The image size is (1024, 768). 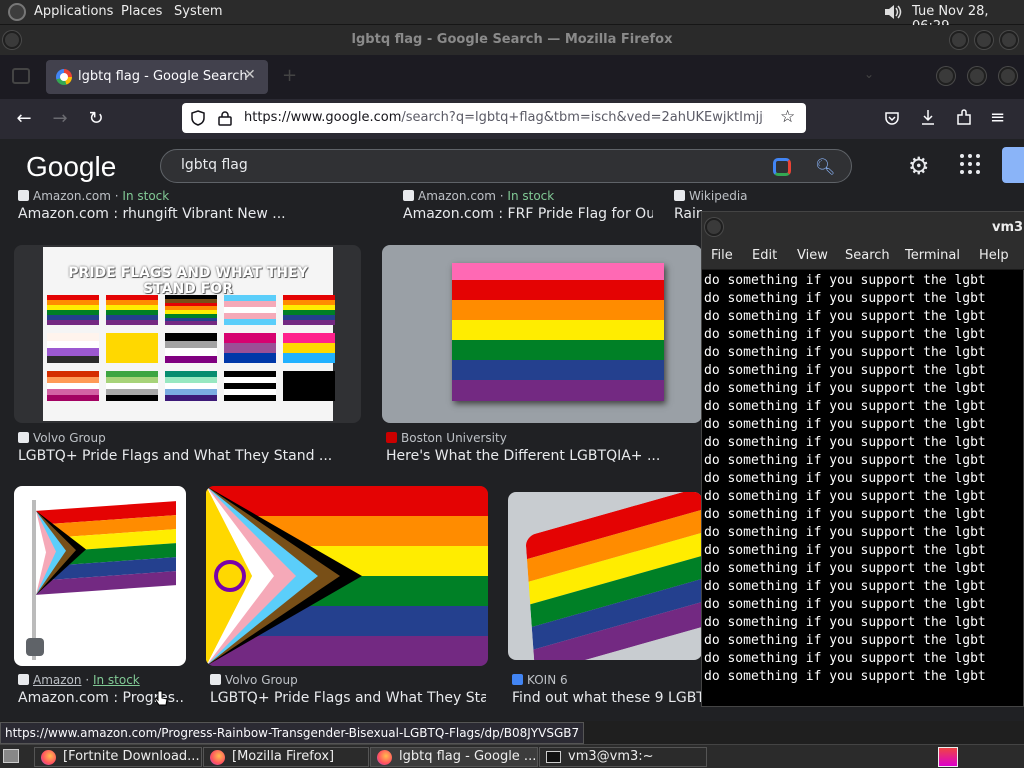 I want to click on tab-google-search: lgbtq flag - Google Search ✕, so click(x=157, y=77).